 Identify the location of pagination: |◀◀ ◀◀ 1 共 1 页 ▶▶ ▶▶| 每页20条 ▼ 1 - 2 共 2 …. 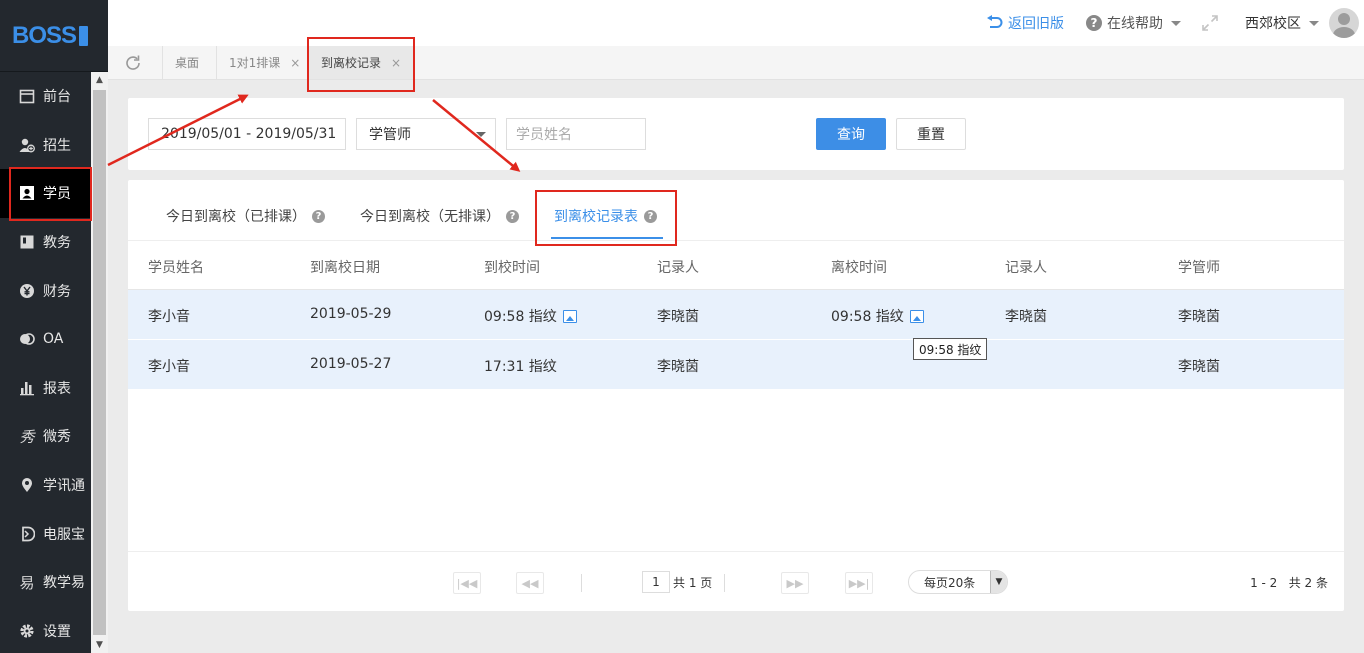
(736, 581).